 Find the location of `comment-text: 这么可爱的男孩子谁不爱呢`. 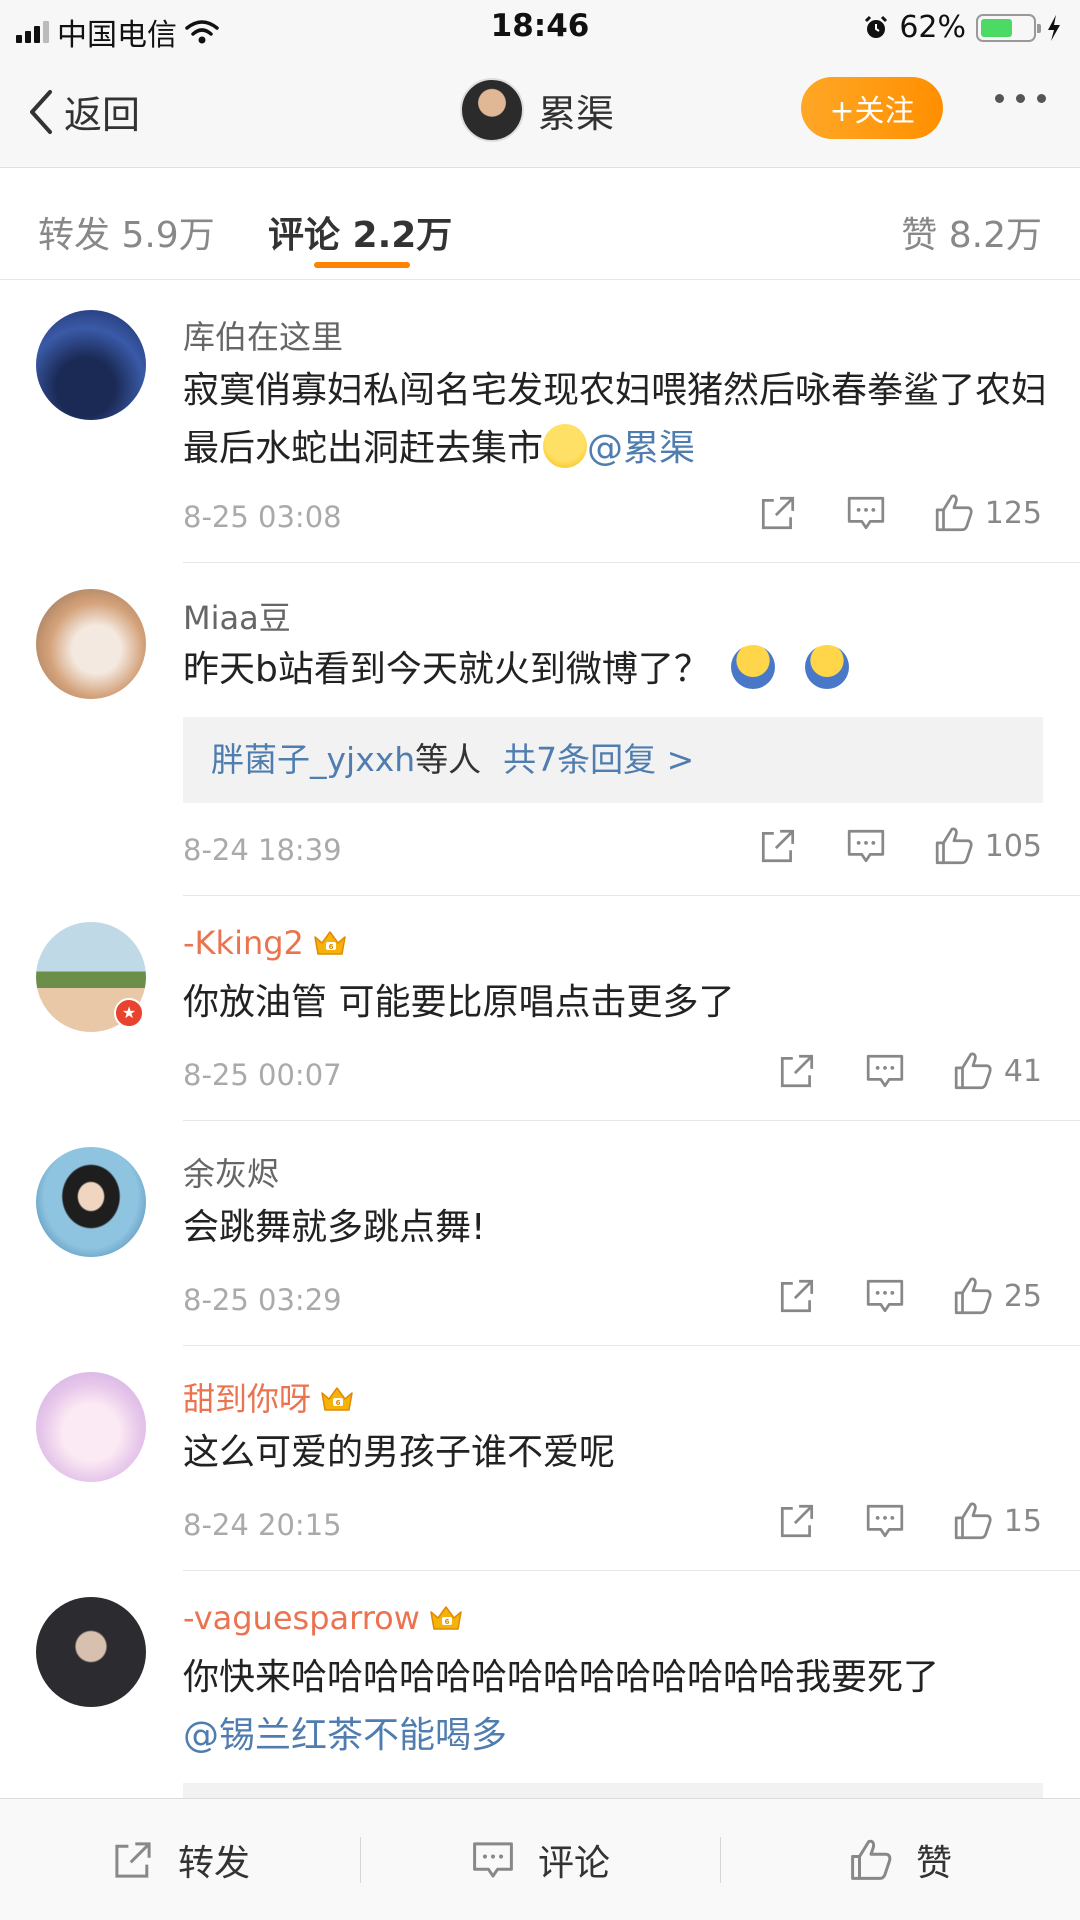

comment-text: 这么可爱的男孩子谁不爱呢 is located at coordinates (399, 1452).